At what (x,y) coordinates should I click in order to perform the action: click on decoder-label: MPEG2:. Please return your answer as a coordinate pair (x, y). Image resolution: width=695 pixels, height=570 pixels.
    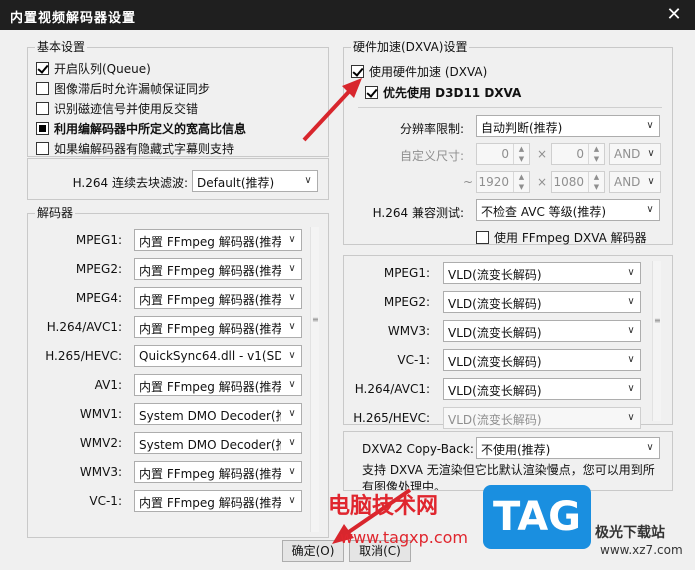
    Looking at the image, I should click on (98, 269).